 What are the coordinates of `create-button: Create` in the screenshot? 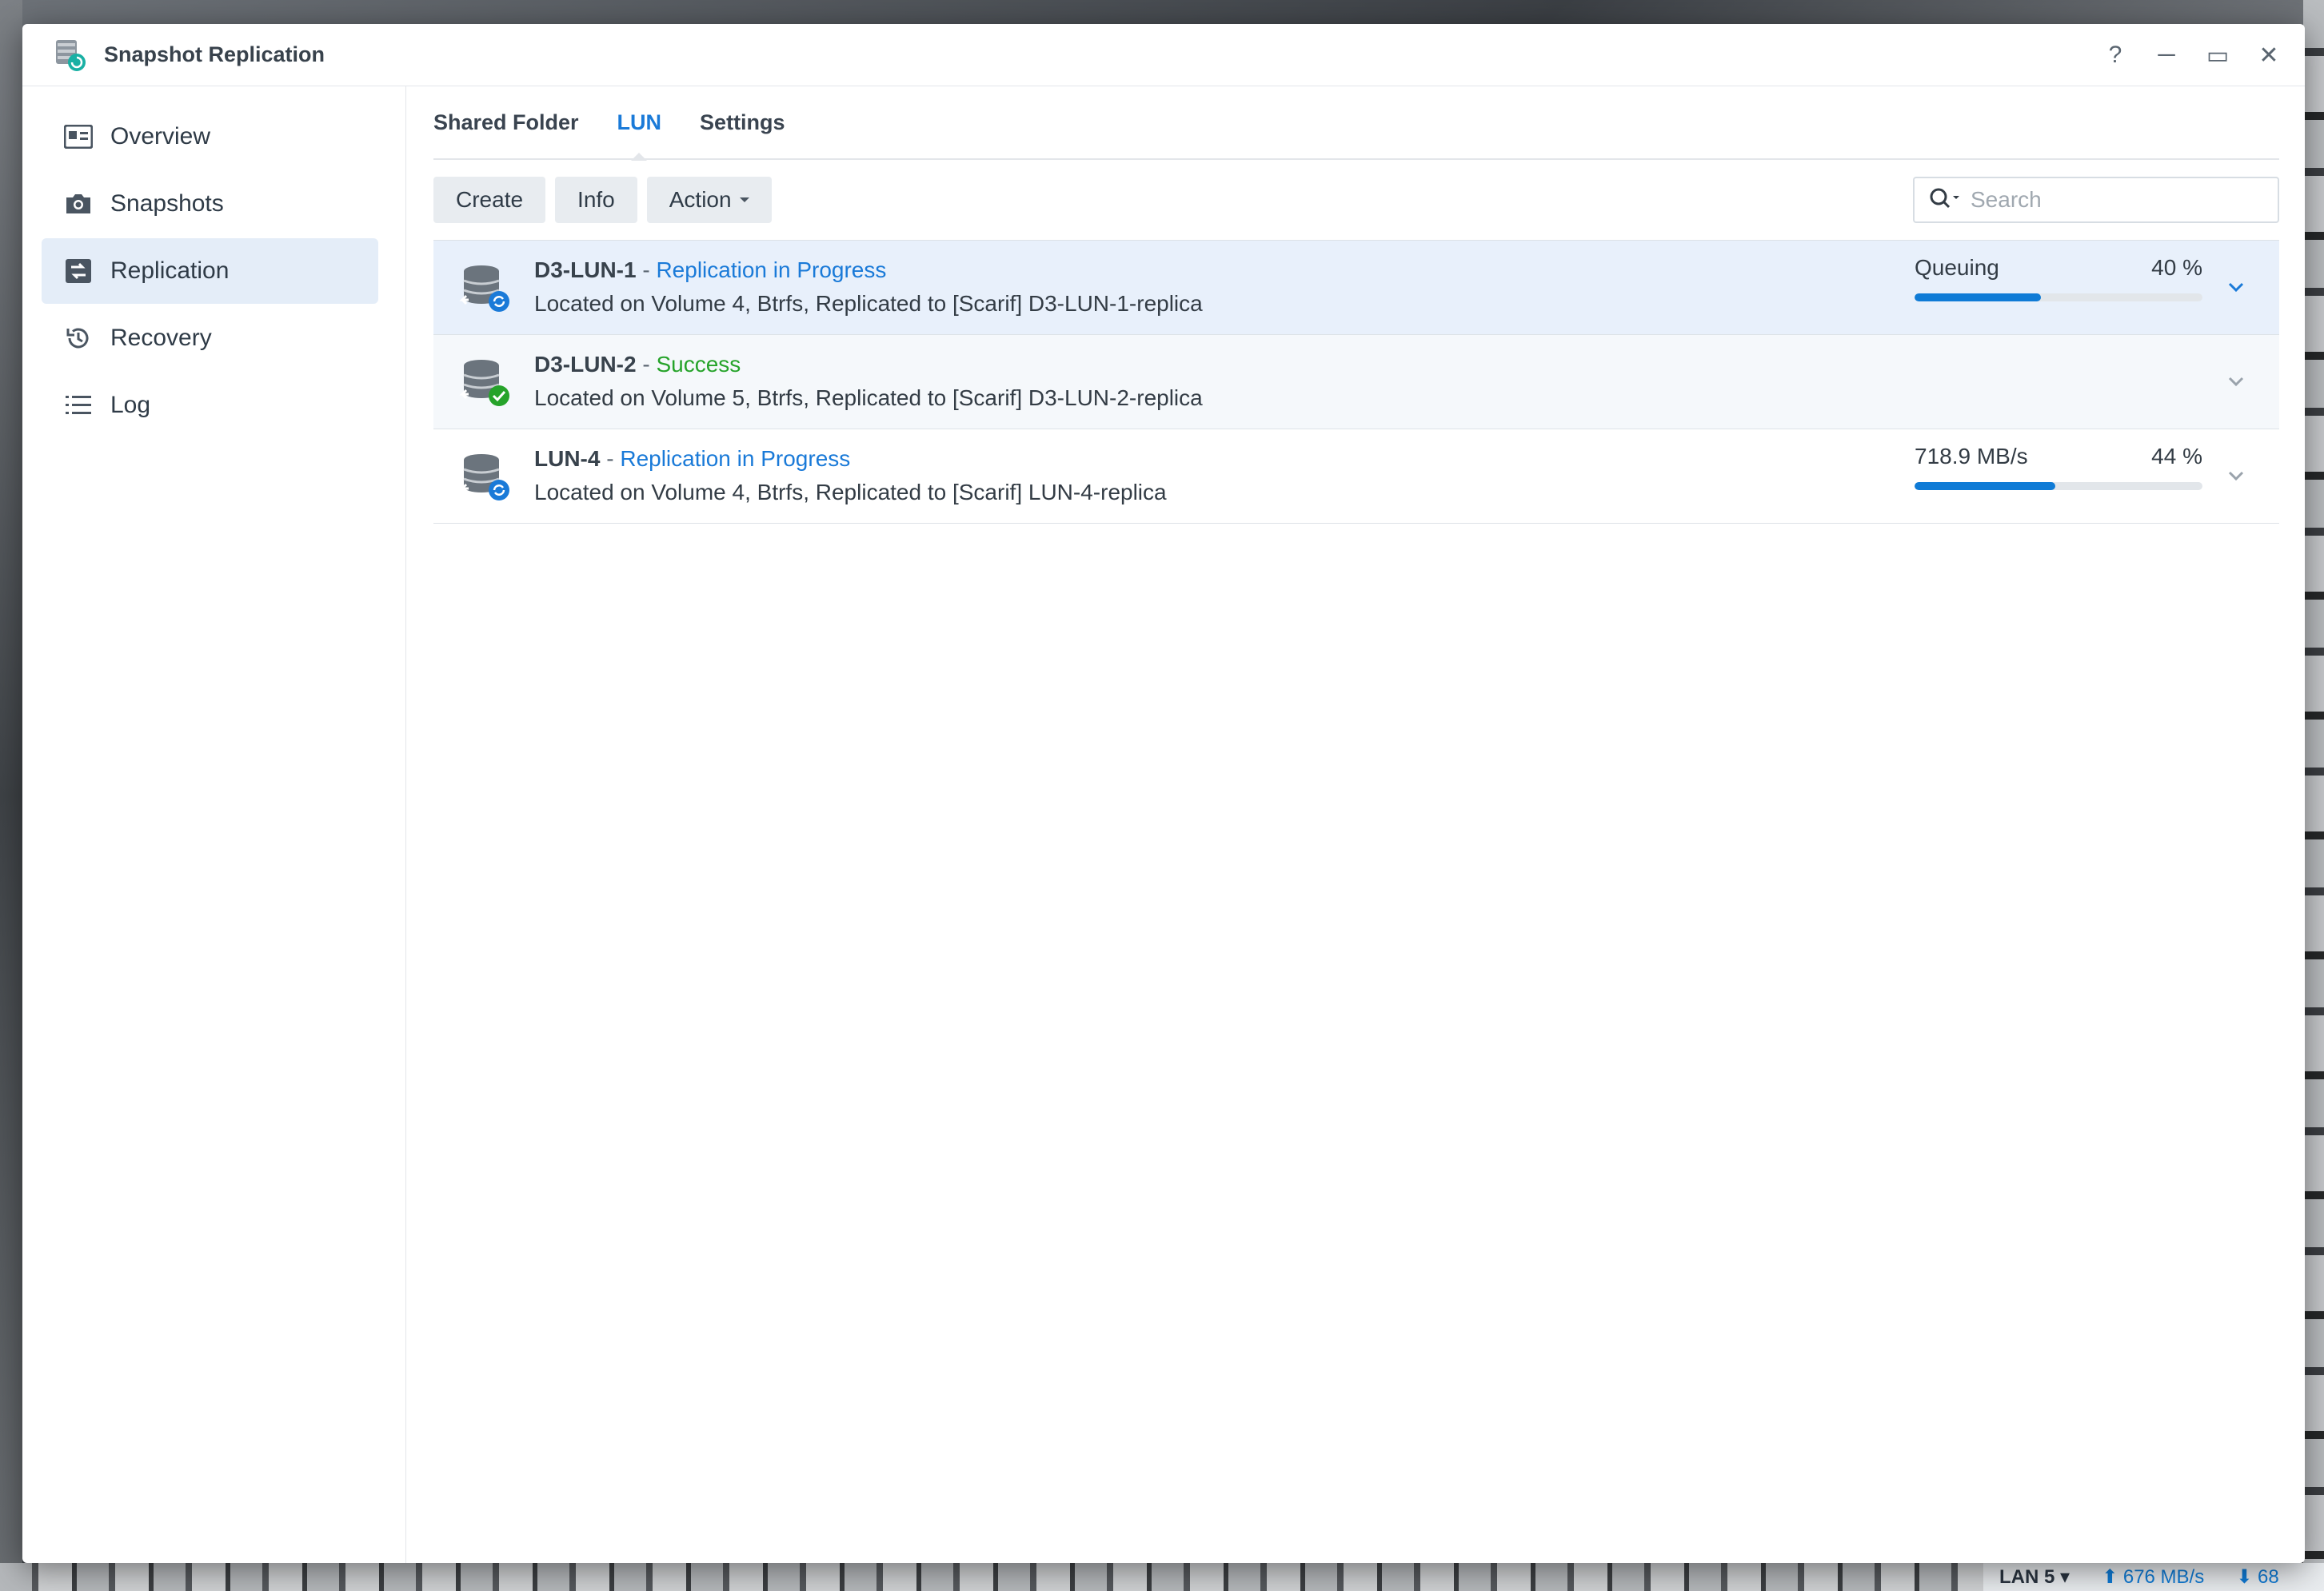 It's located at (489, 200).